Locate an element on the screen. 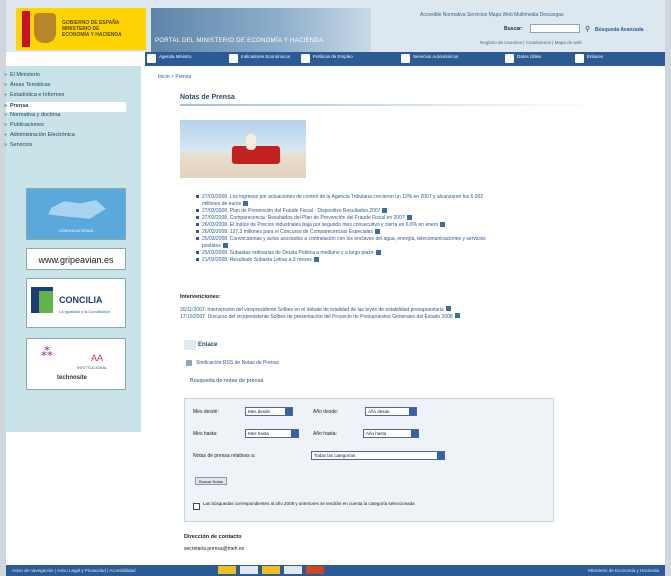 The width and height of the screenshot is (671, 576). sofa-shape is located at coordinates (256, 155).